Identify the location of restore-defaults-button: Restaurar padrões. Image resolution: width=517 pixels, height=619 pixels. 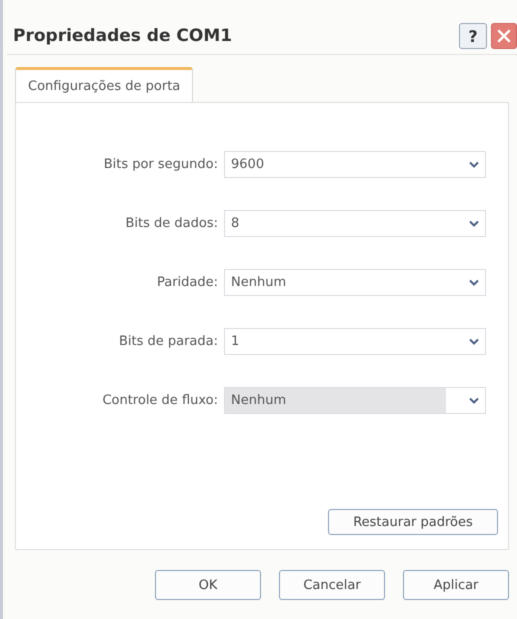
(413, 522).